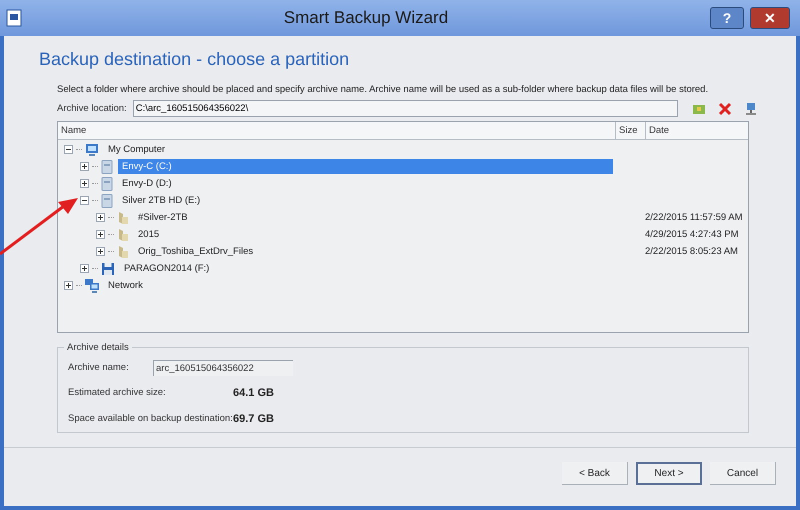 This screenshot has width=800, height=510. I want to click on wizard-button: Cancel, so click(743, 474).